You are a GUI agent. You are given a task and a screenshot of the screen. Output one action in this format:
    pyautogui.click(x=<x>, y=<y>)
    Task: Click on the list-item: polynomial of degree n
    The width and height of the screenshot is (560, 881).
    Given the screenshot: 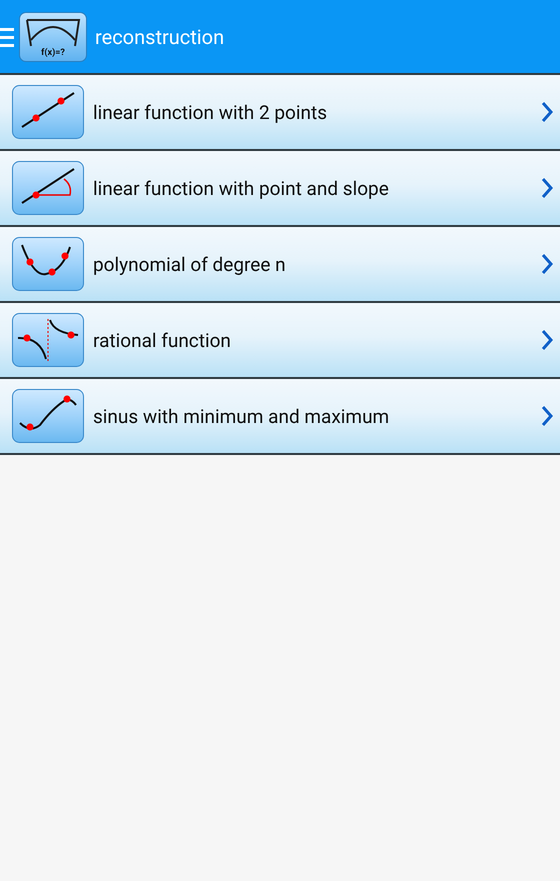 What is the action you would take?
    pyautogui.click(x=280, y=263)
    